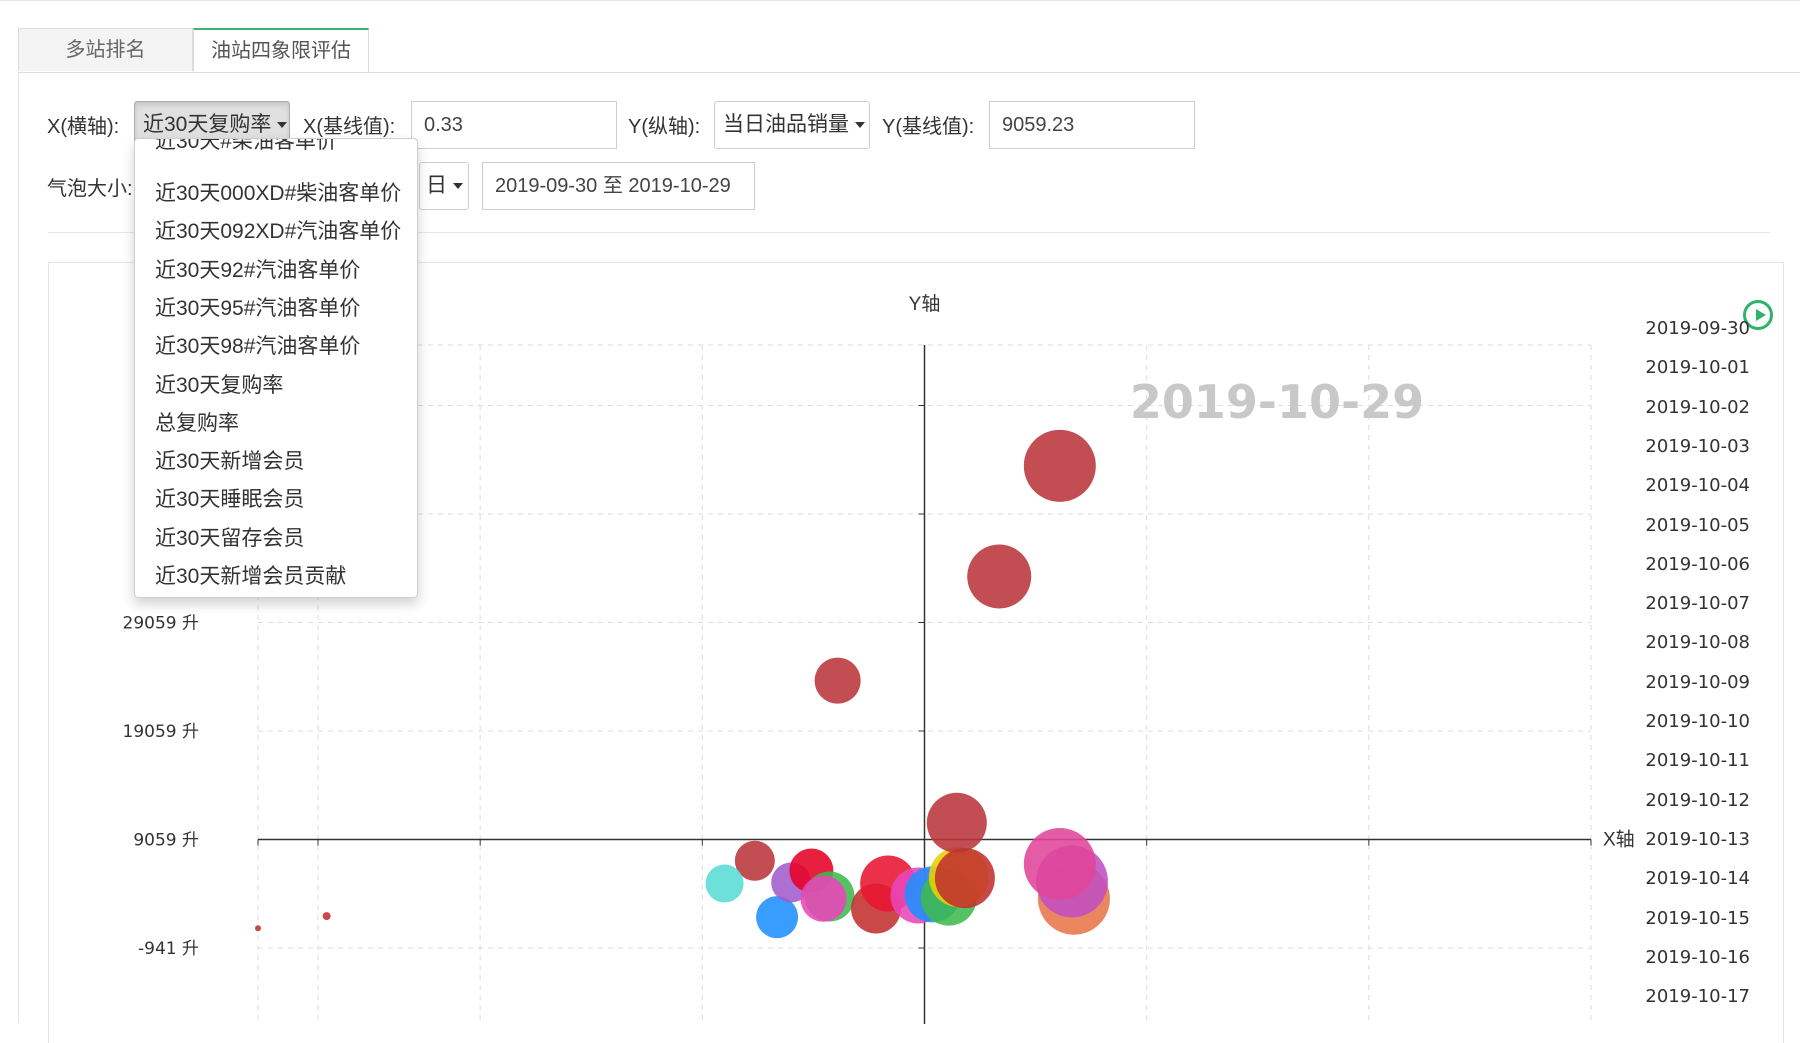 This screenshot has height=1043, width=1800. What do you see at coordinates (436, 185) in the screenshot?
I see `period-select-value: 日` at bounding box center [436, 185].